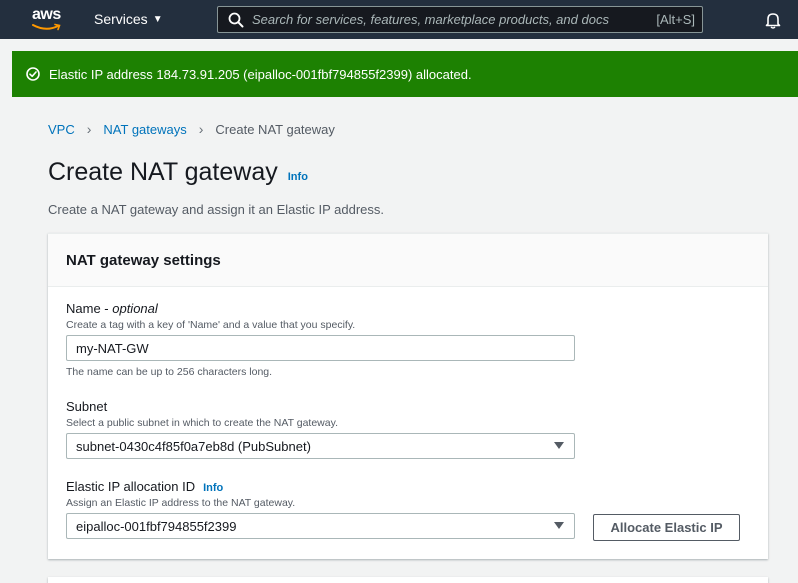 Image resolution: width=798 pixels, height=583 pixels. What do you see at coordinates (143, 260) in the screenshot?
I see `panel-heading: NAT gateway settings` at bounding box center [143, 260].